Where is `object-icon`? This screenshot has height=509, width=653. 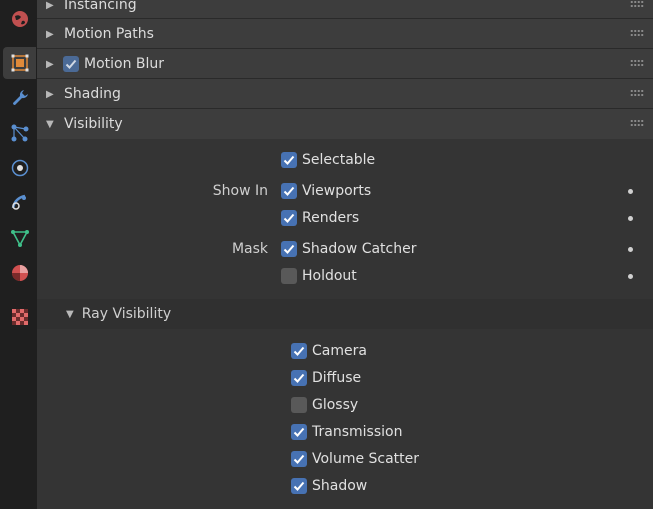
object-icon is located at coordinates (19, 63).